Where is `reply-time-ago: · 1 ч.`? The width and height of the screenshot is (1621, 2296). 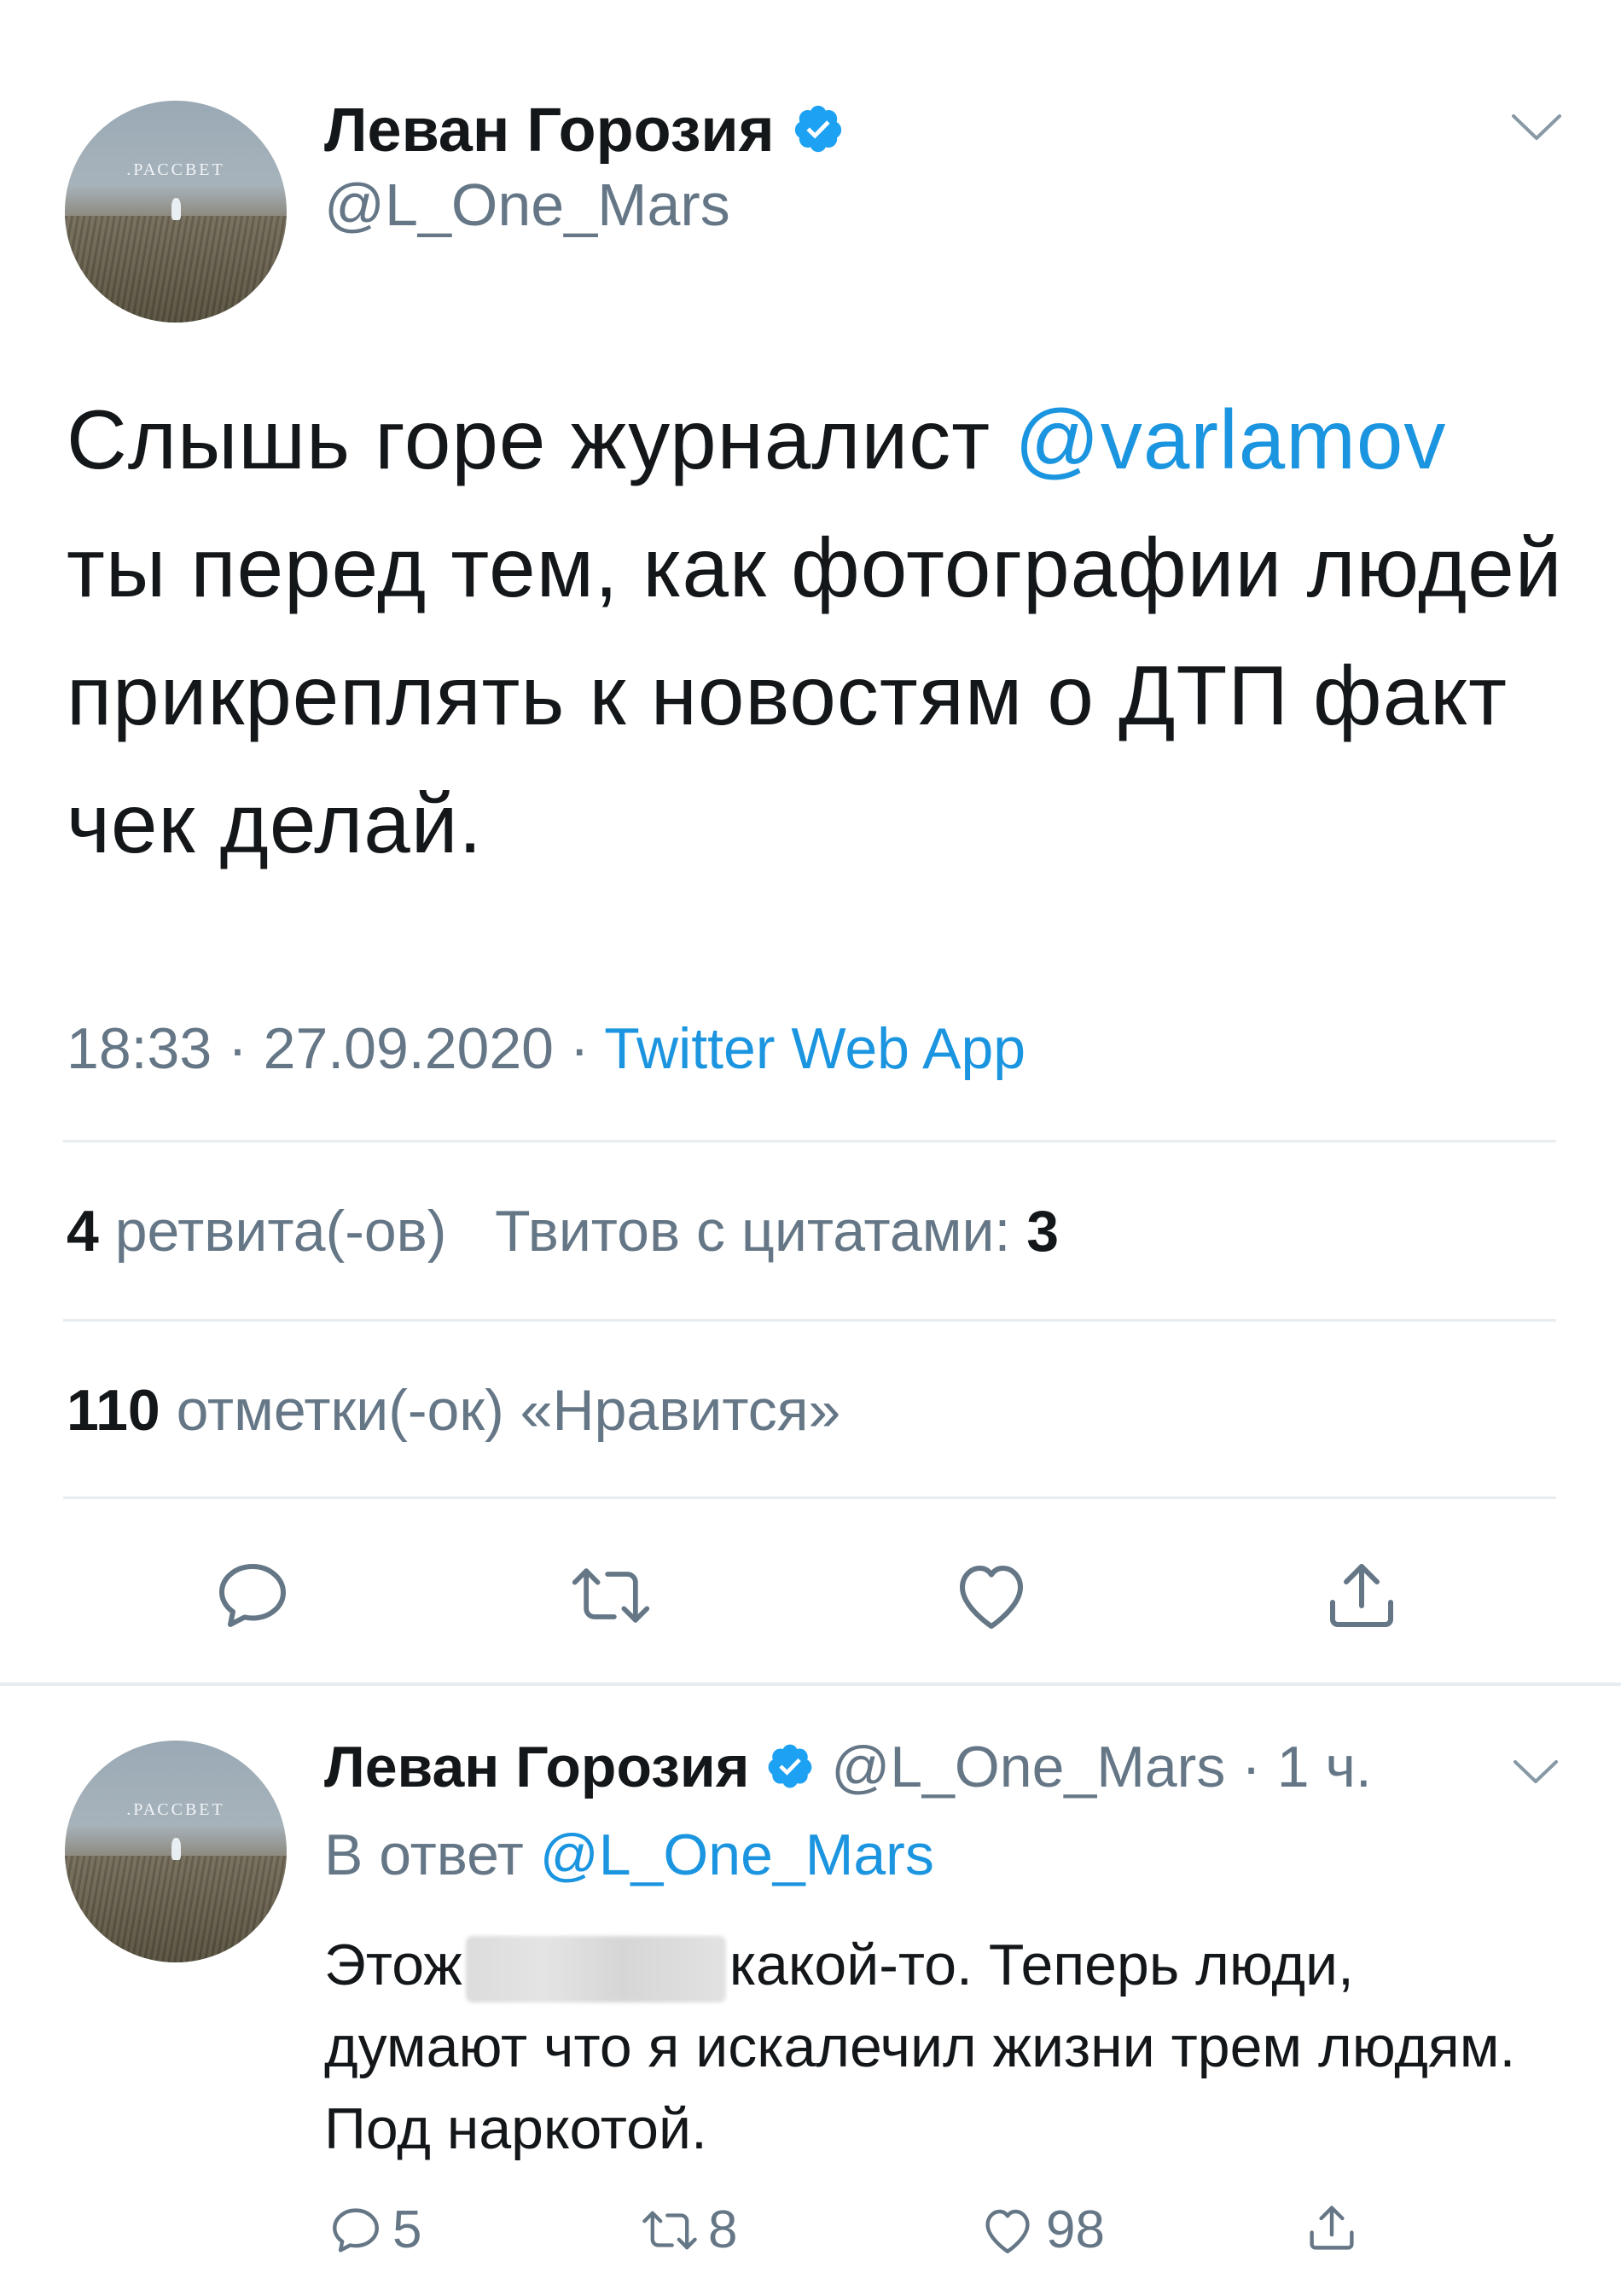
reply-time-ago: · 1 ч. is located at coordinates (1306, 1767).